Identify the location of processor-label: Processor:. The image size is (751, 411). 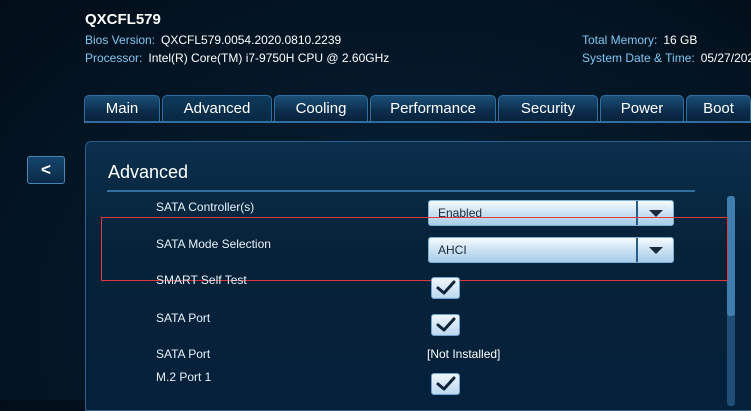
(114, 58).